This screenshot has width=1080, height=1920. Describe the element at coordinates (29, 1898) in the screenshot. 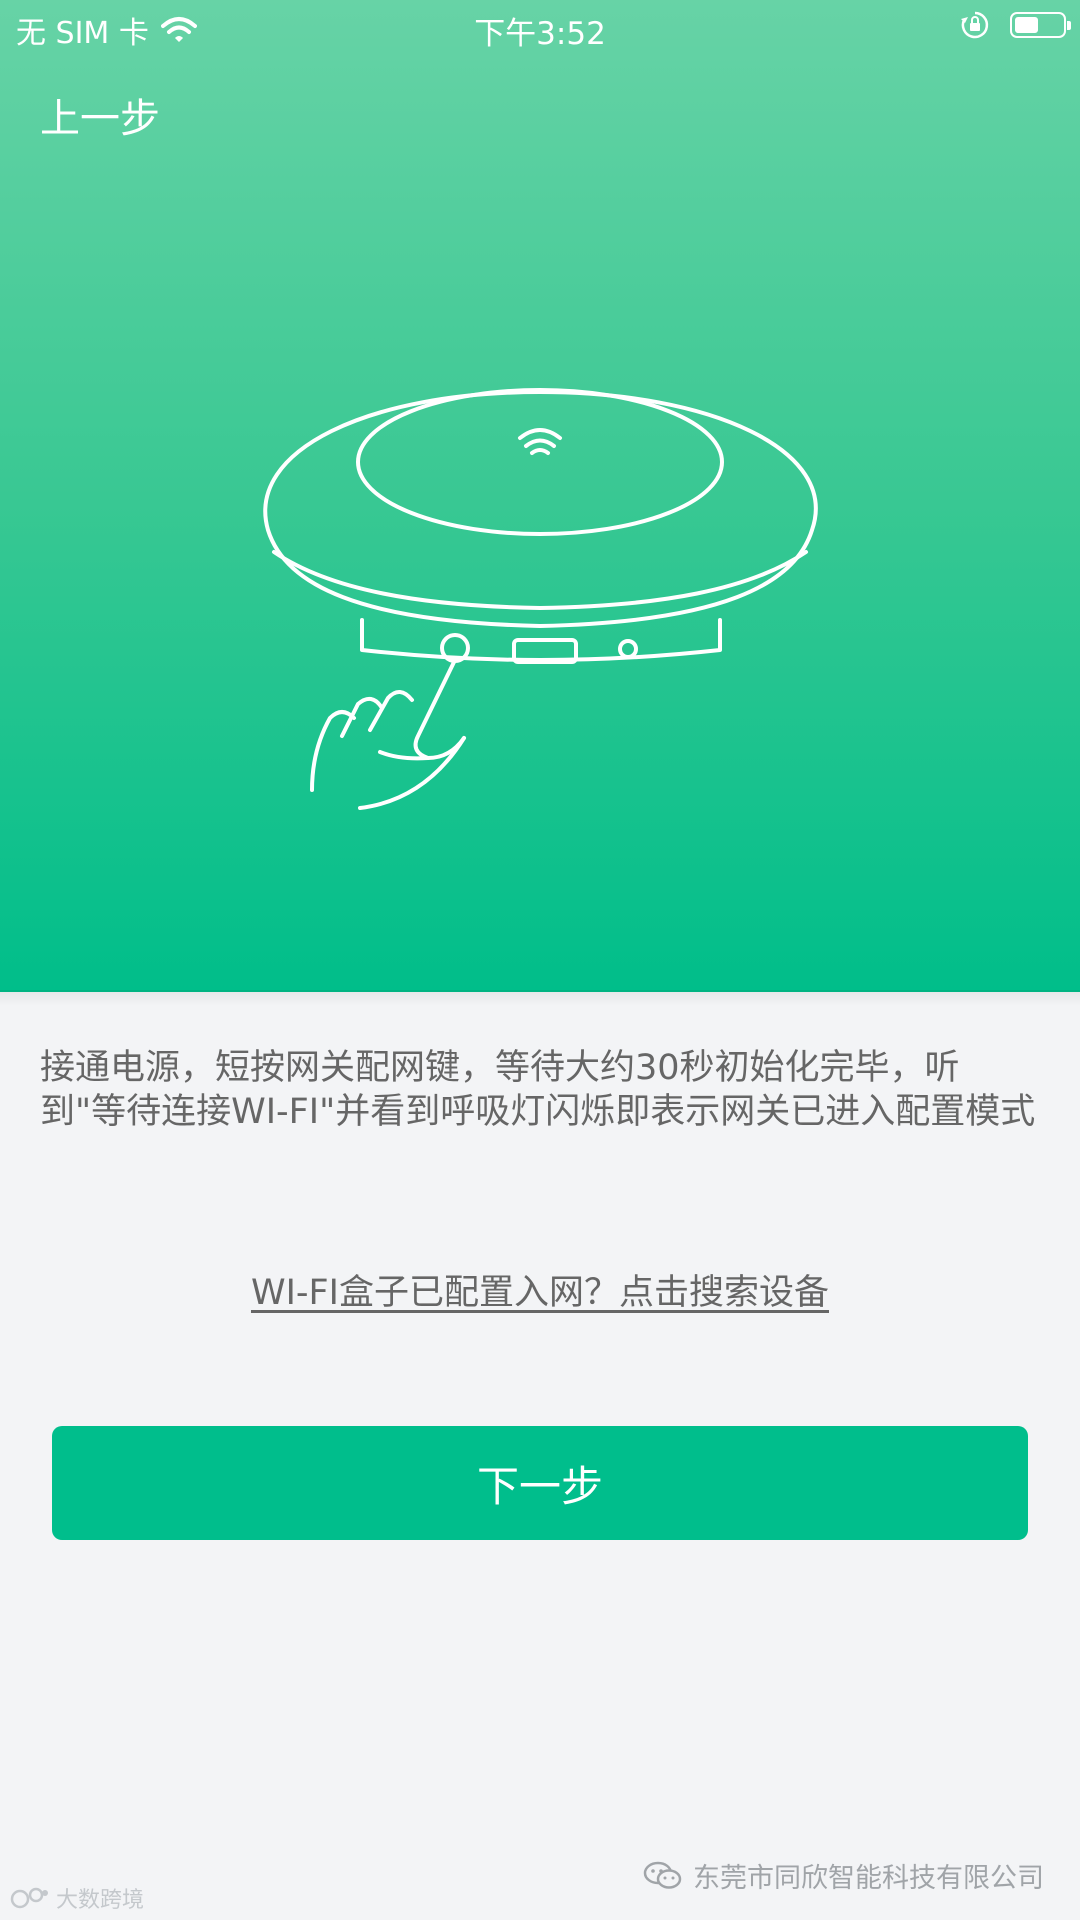

I see `corner-logo-icon` at that location.